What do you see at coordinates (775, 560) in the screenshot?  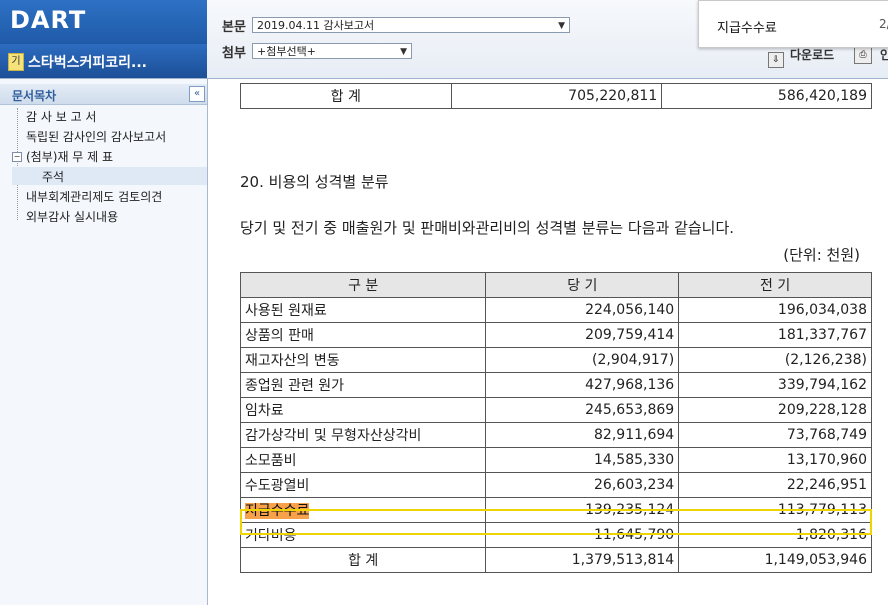 I see `total-prior: 1,149,053,946` at bounding box center [775, 560].